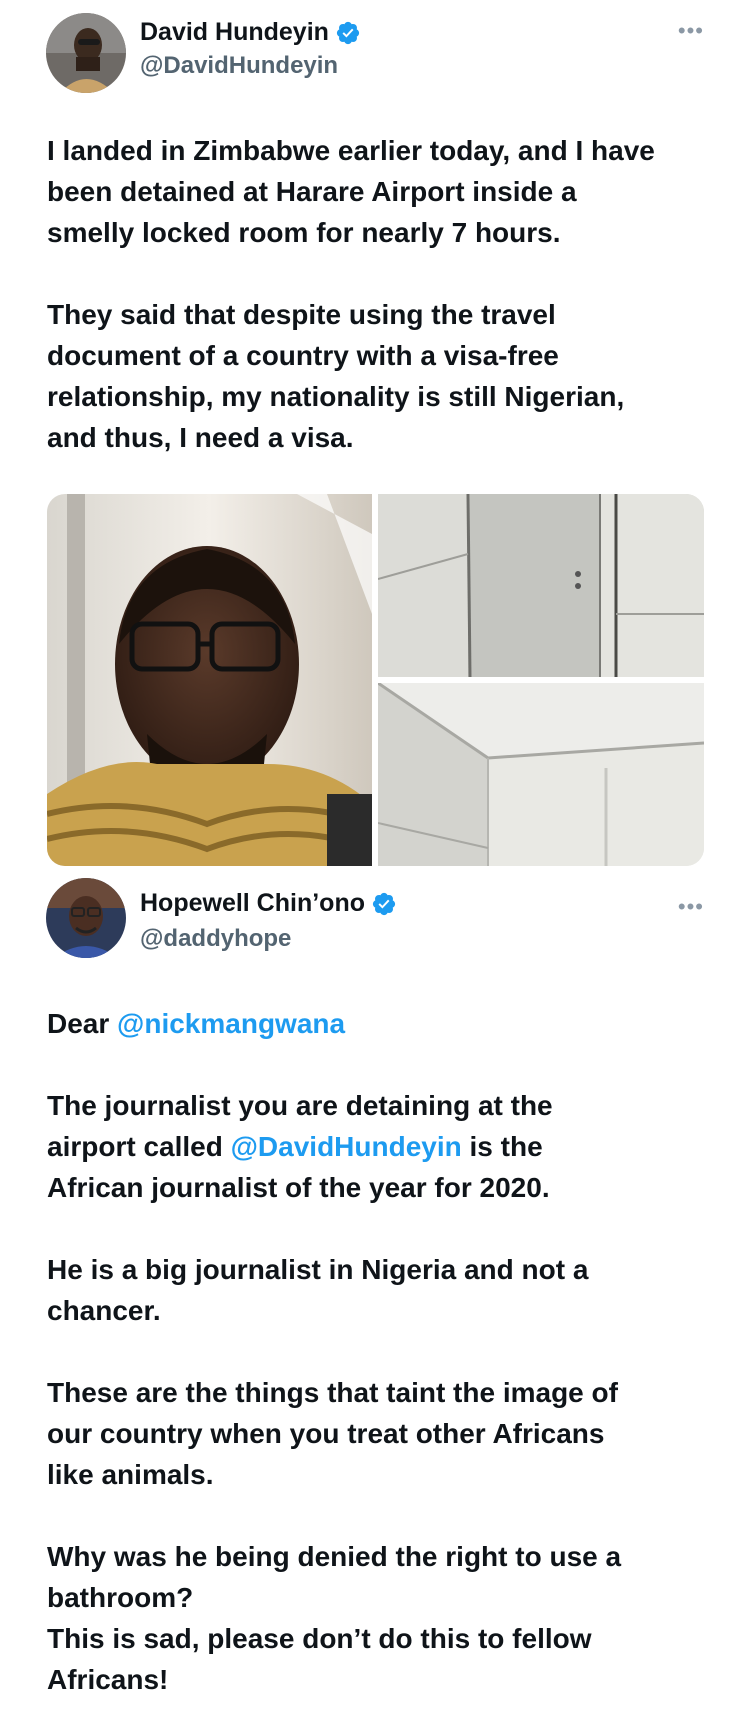 Image resolution: width=750 pixels, height=1719 pixels. Describe the element at coordinates (300, 1105) in the screenshot. I see `text-line: The journalist you are detaining at the` at that location.